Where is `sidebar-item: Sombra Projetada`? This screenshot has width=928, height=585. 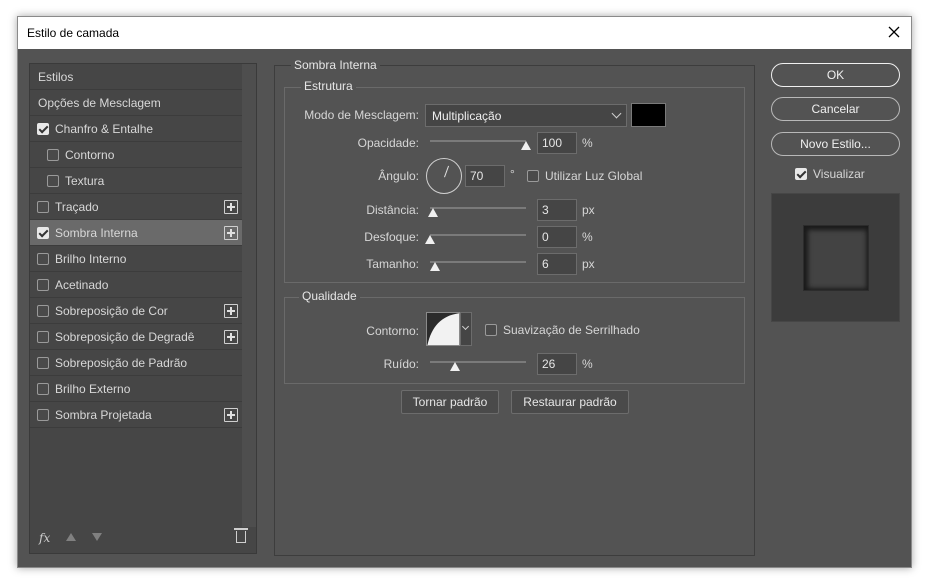 sidebar-item: Sombra Projetada is located at coordinates (136, 415).